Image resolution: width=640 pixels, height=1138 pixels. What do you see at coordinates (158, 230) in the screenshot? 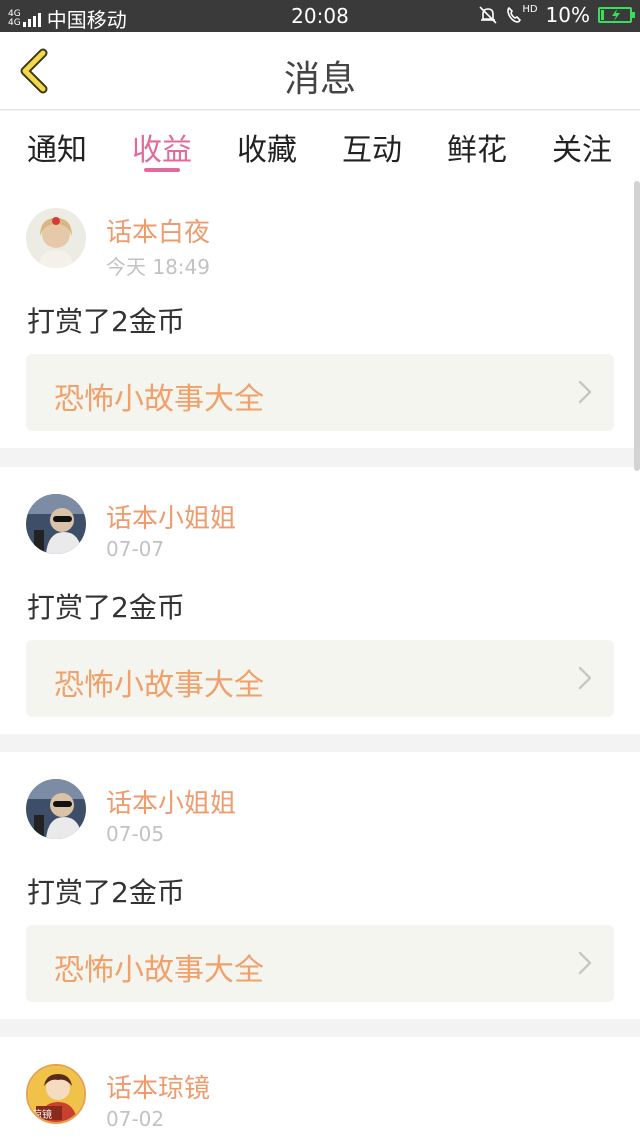
I see `username: 话本白夜` at bounding box center [158, 230].